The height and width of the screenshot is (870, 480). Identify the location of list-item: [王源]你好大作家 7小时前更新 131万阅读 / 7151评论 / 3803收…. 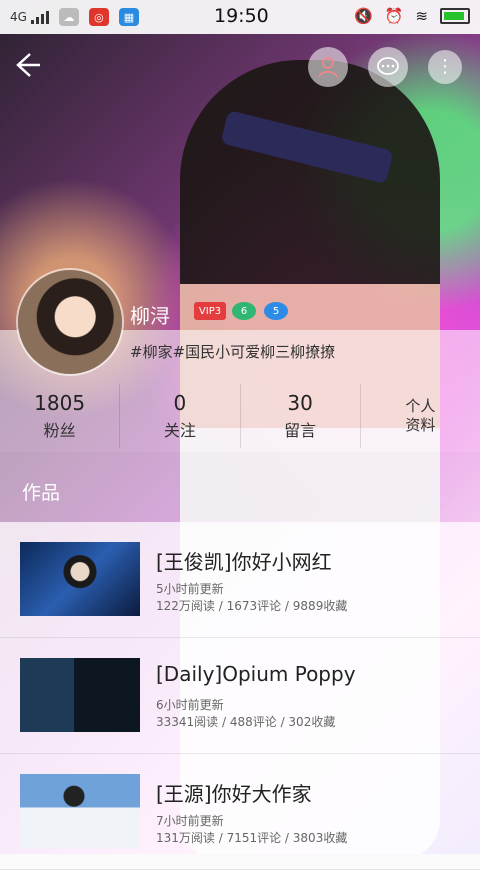
(240, 812).